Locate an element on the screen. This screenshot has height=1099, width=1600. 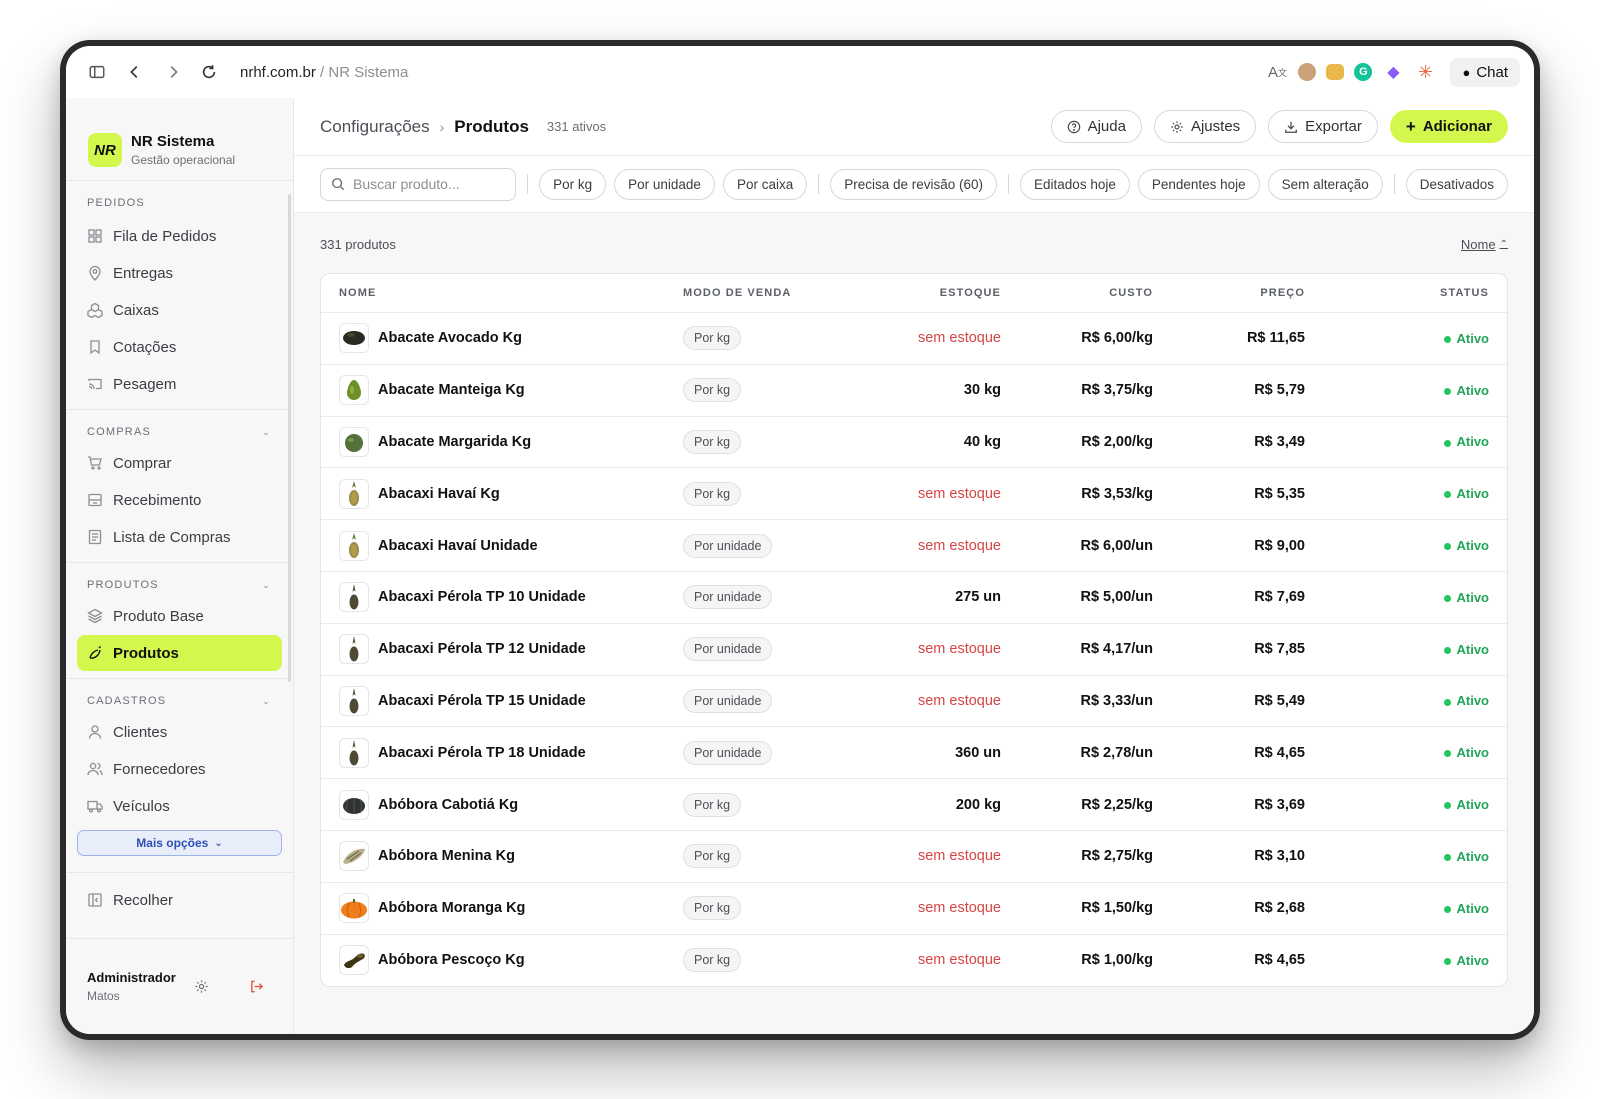
product-name: Abóbora Pescoço Kg is located at coordinates (451, 960).